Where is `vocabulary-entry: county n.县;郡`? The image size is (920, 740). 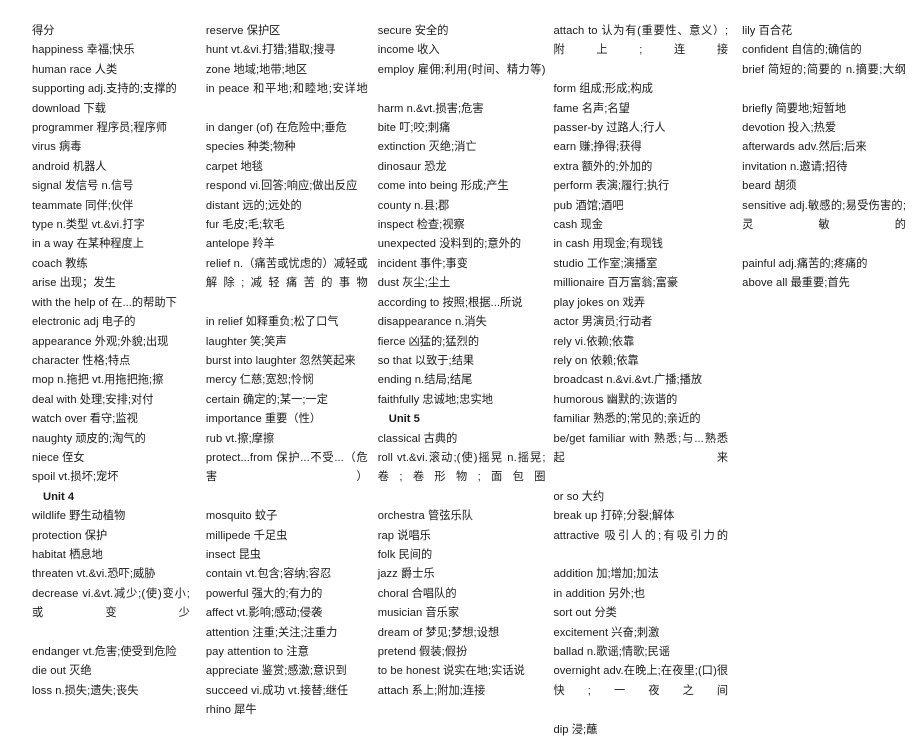
vocabulary-entry: county n.县;郡 is located at coordinates (413, 205).